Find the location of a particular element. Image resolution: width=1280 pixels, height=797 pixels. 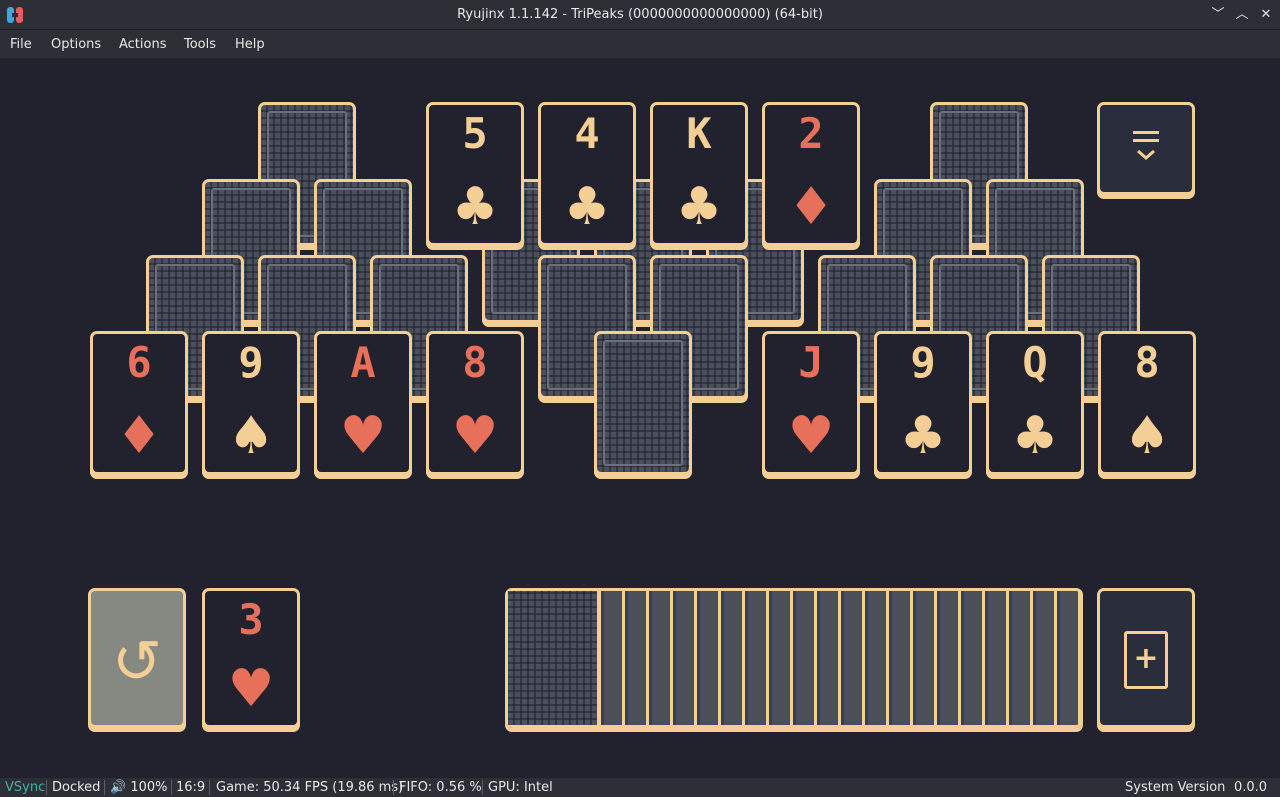

card-rank: 6 is located at coordinates (139, 362).